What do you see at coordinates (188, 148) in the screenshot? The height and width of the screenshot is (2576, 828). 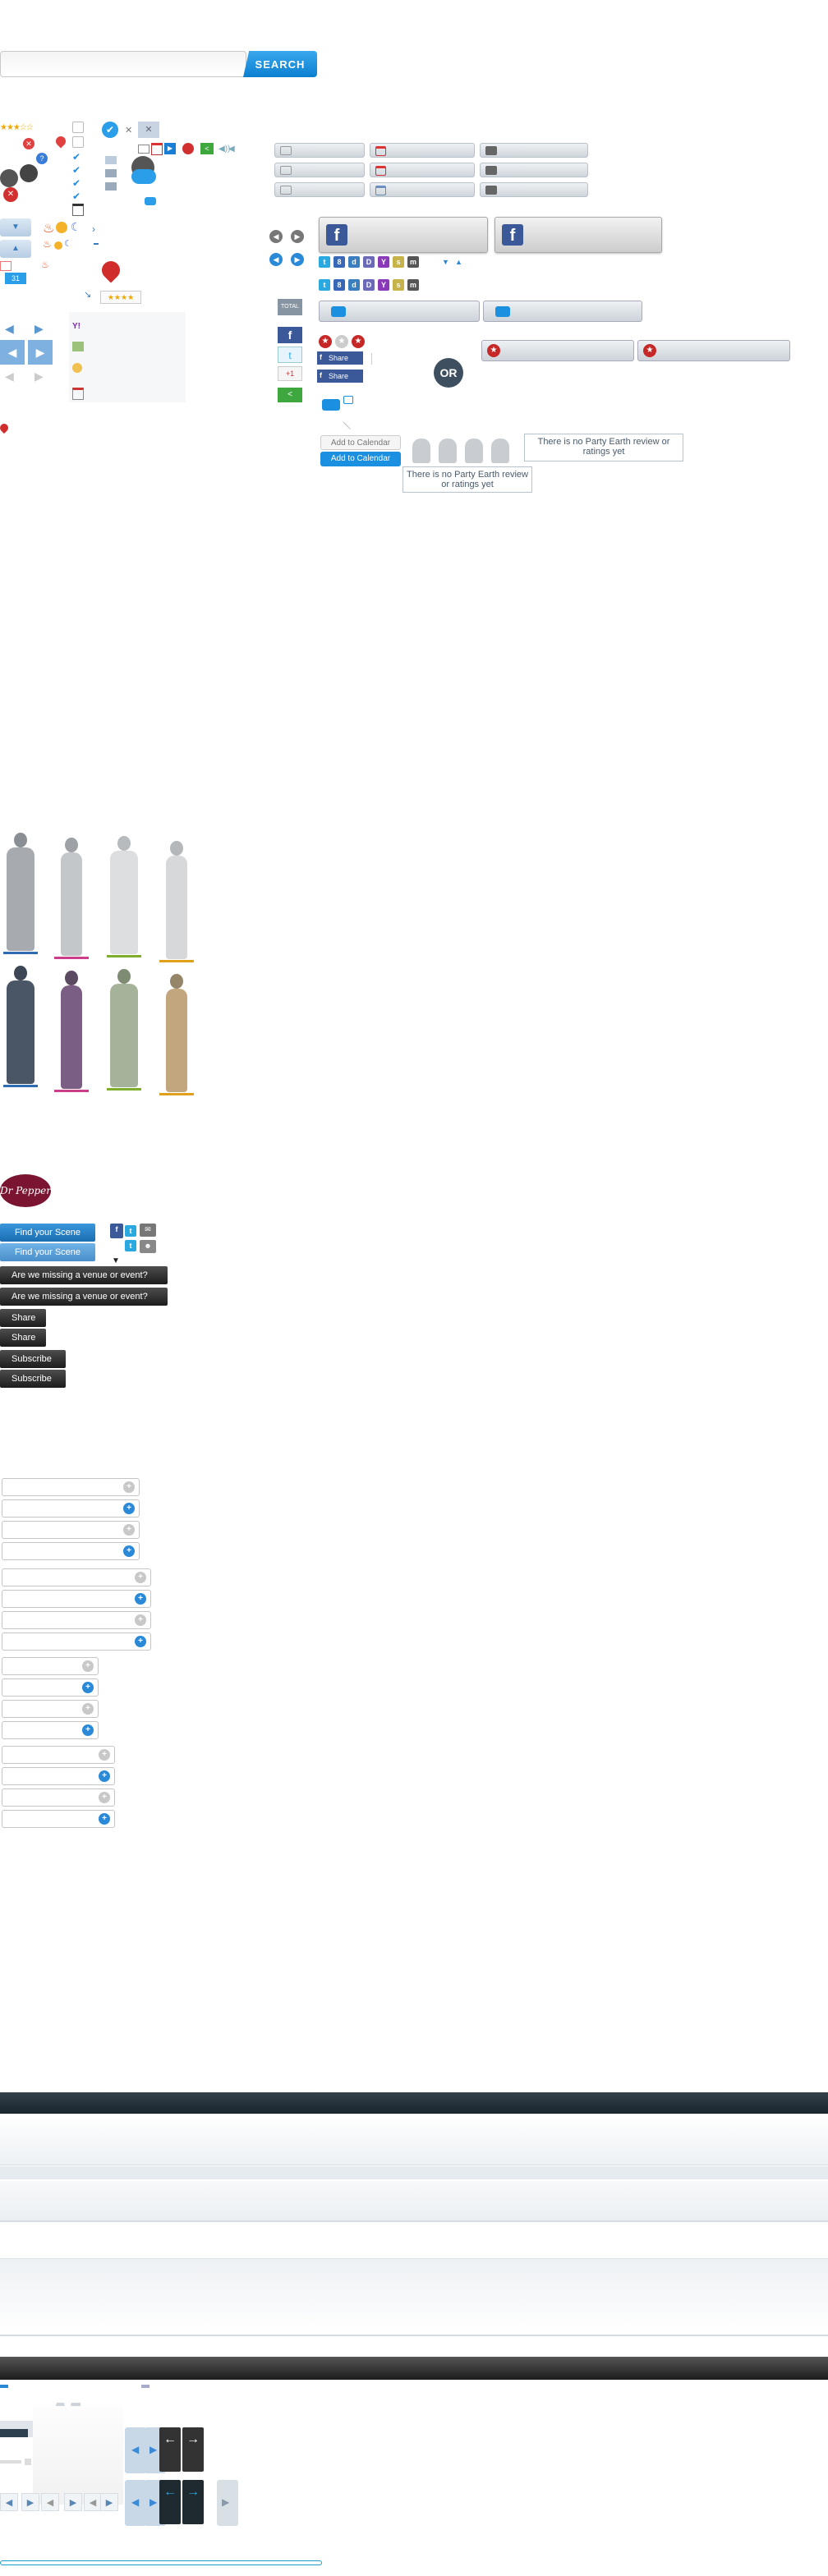 I see `play-circle-icon` at bounding box center [188, 148].